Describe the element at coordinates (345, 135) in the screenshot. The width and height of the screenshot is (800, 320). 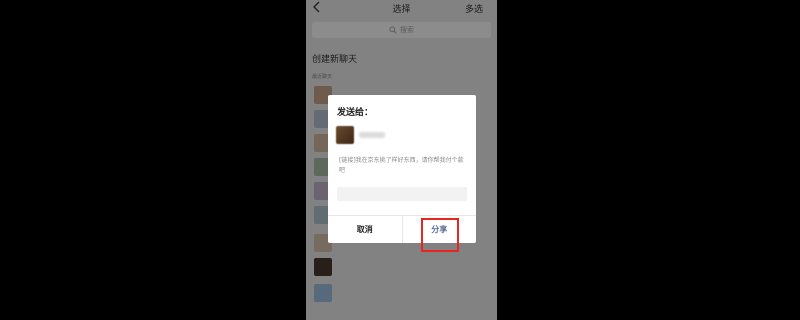
I see `avatar` at that location.